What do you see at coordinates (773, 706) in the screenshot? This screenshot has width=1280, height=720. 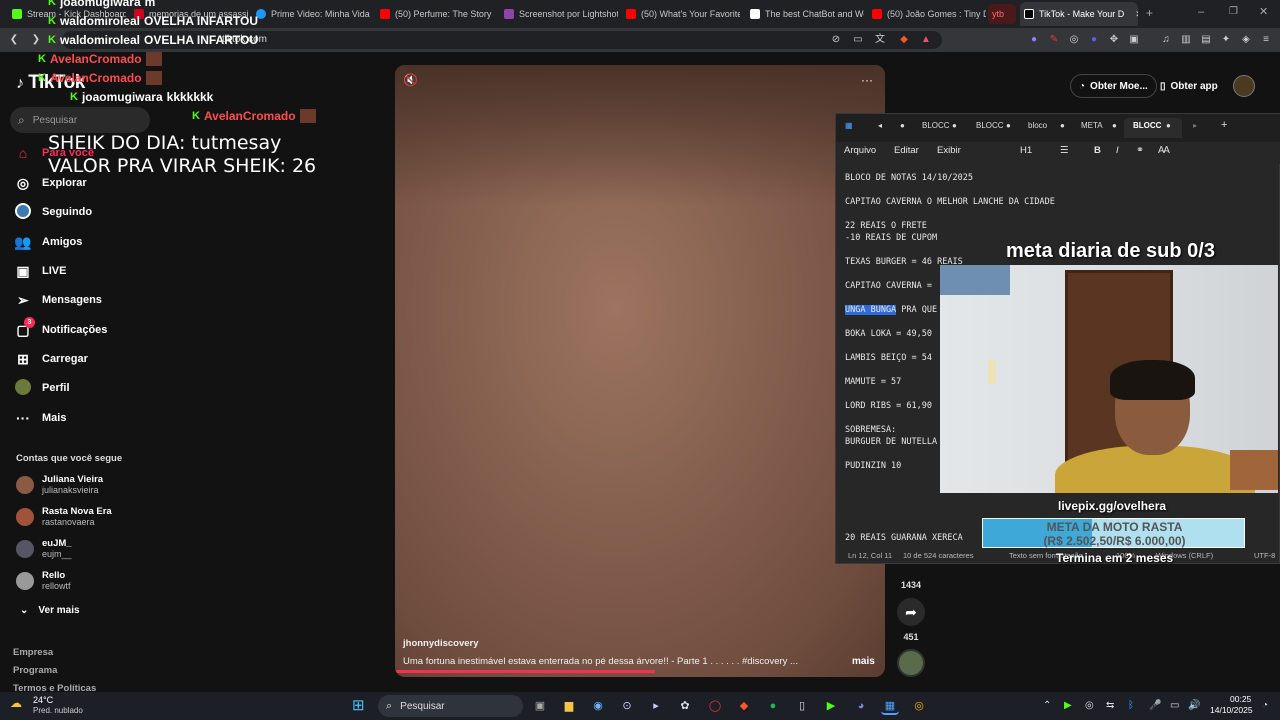 I see `spotify-icon: ●` at bounding box center [773, 706].